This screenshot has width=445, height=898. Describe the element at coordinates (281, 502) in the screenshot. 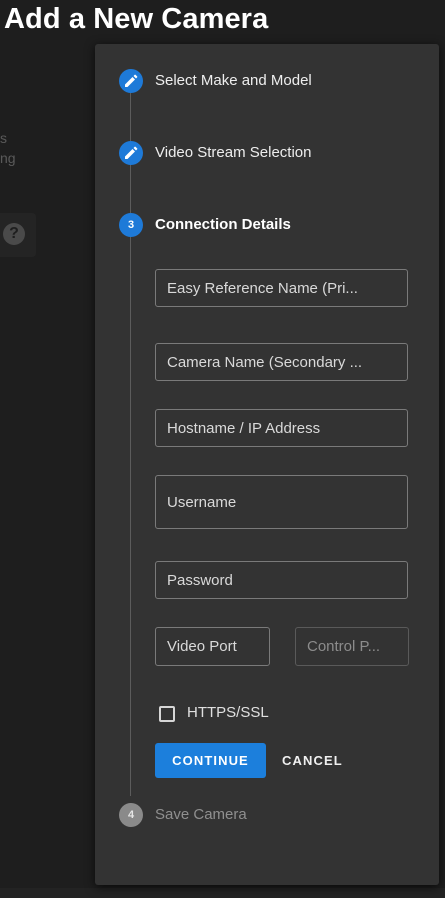

I see `username-input` at that location.